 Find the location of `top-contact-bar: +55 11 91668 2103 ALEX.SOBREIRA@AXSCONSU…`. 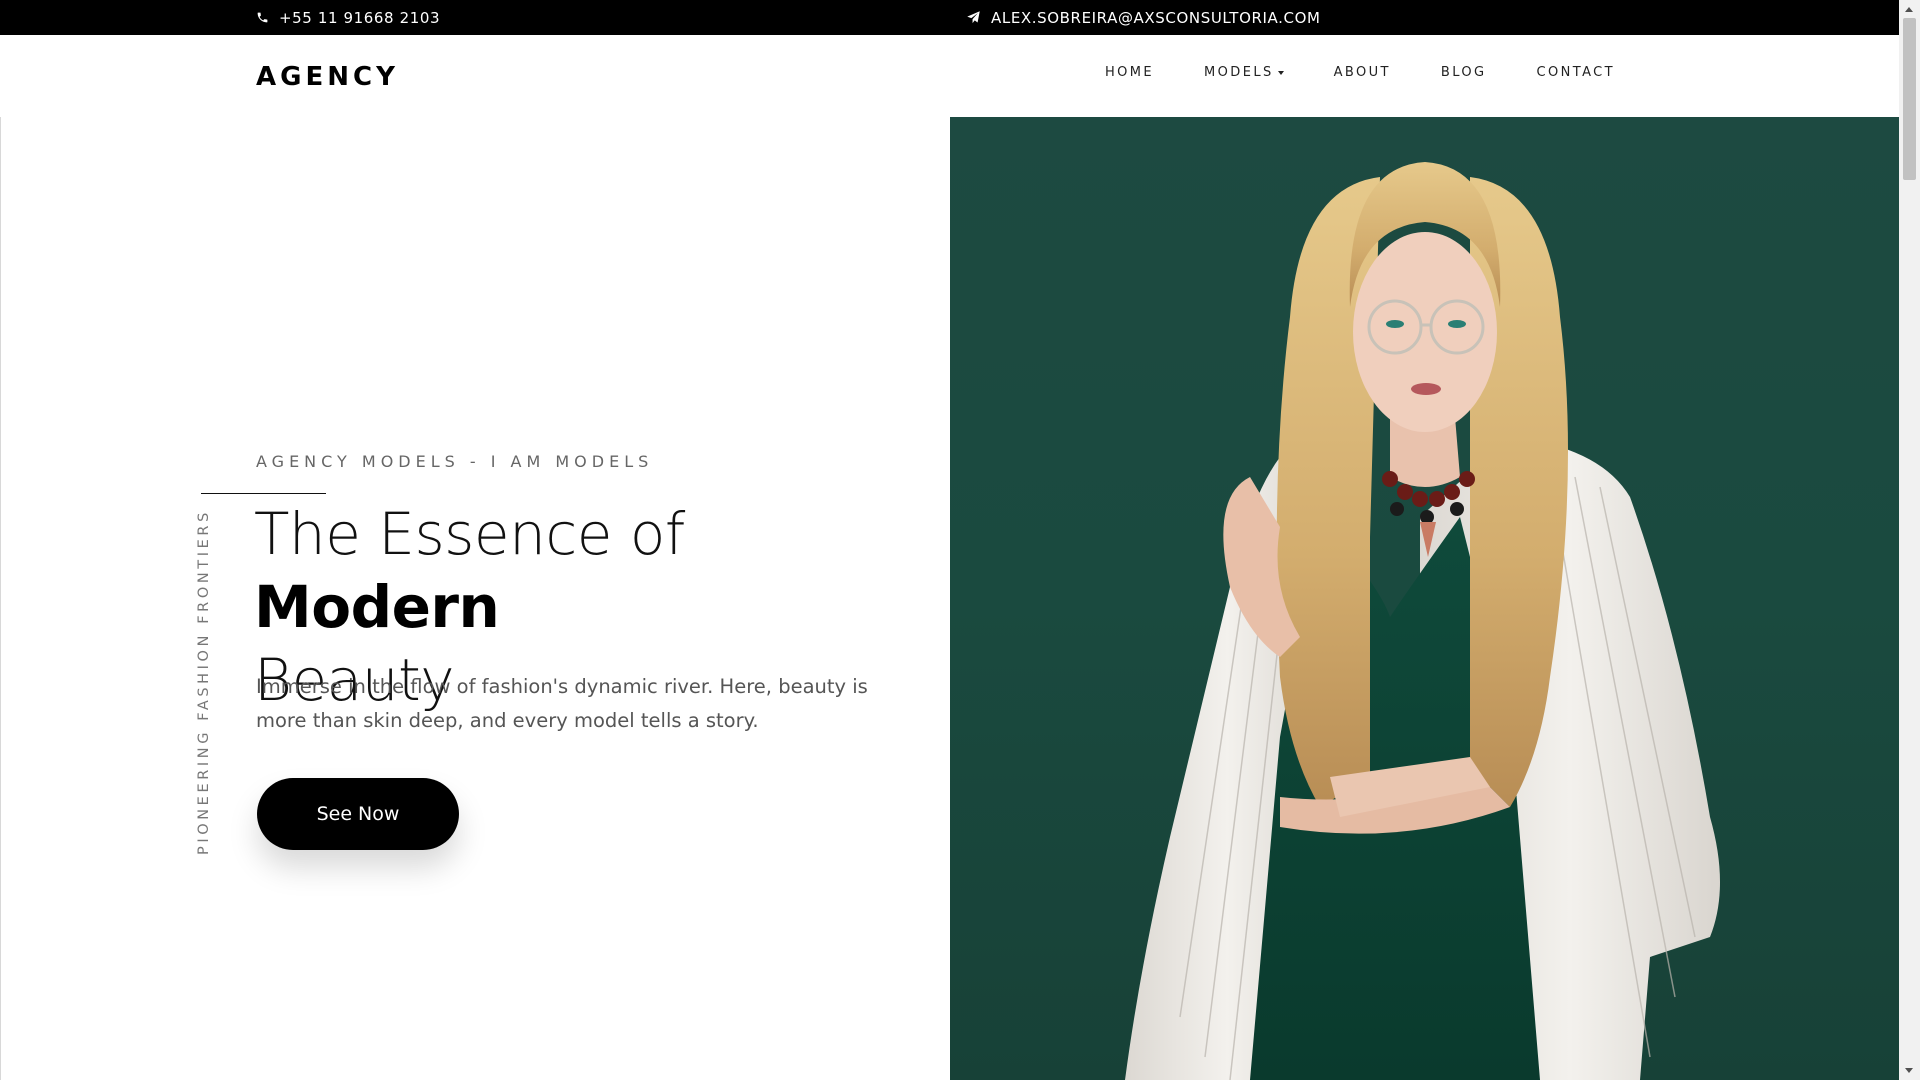

top-contact-bar: +55 11 91668 2103 ALEX.SOBREIRA@AXSCONSU… is located at coordinates (949, 17).